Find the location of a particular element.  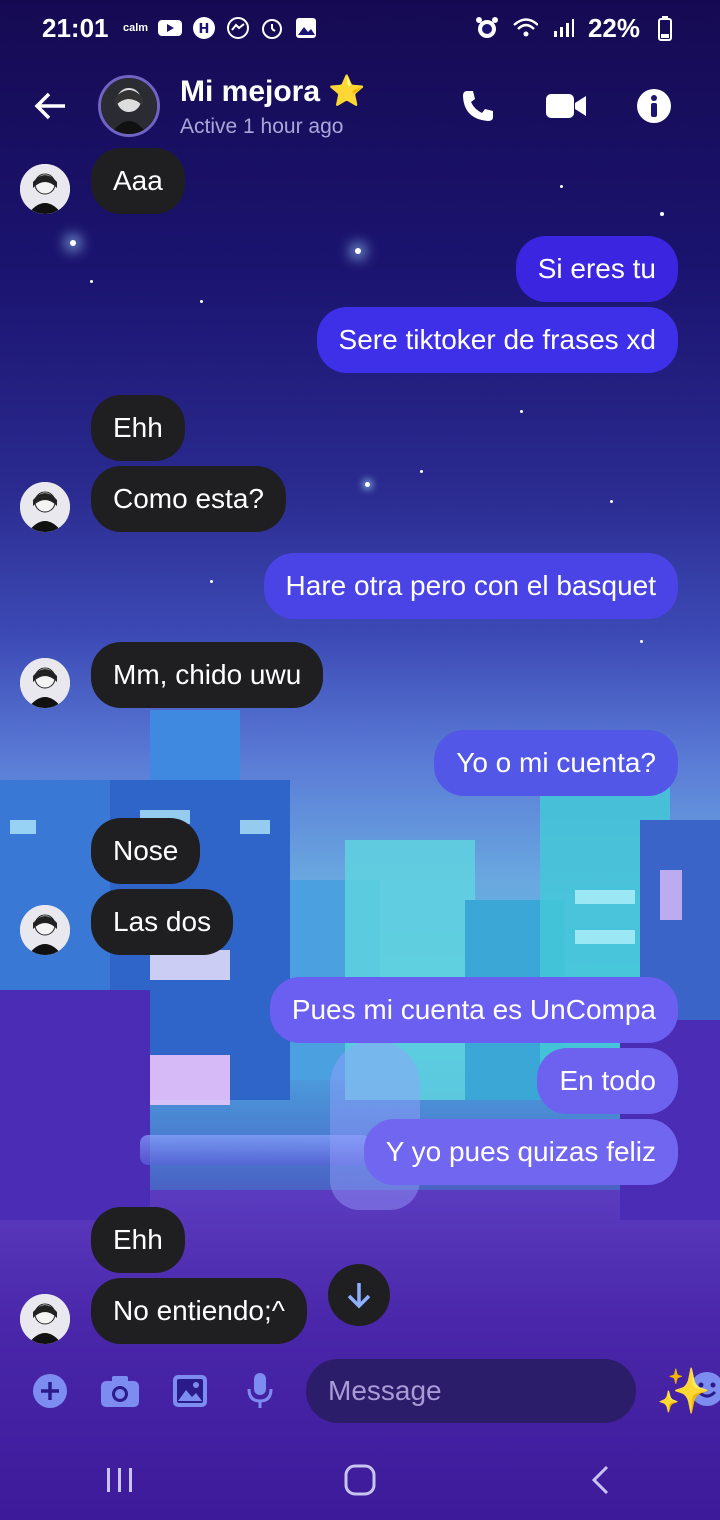

video-camera-icon is located at coordinates (566, 106).